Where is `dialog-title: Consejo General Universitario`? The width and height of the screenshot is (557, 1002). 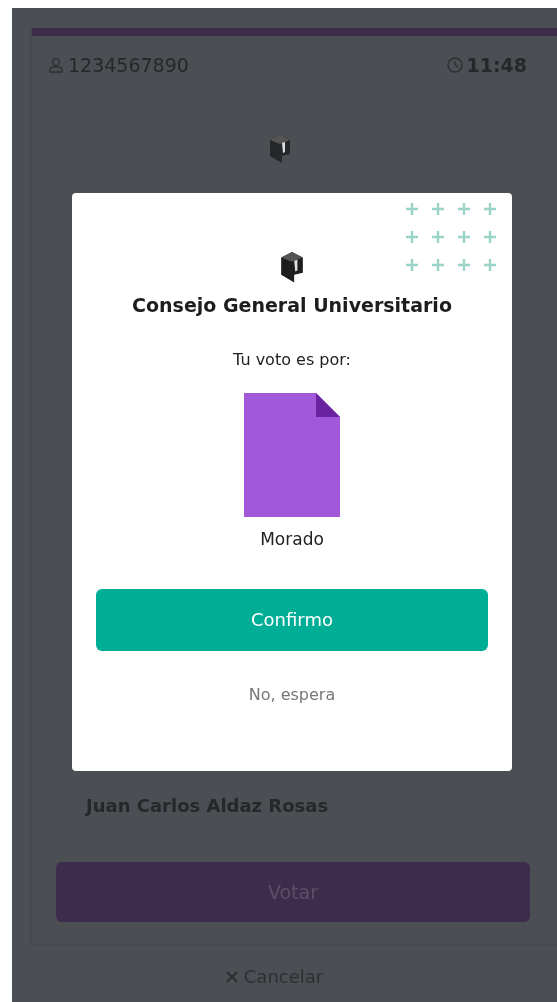 dialog-title: Consejo General Universitario is located at coordinates (292, 304).